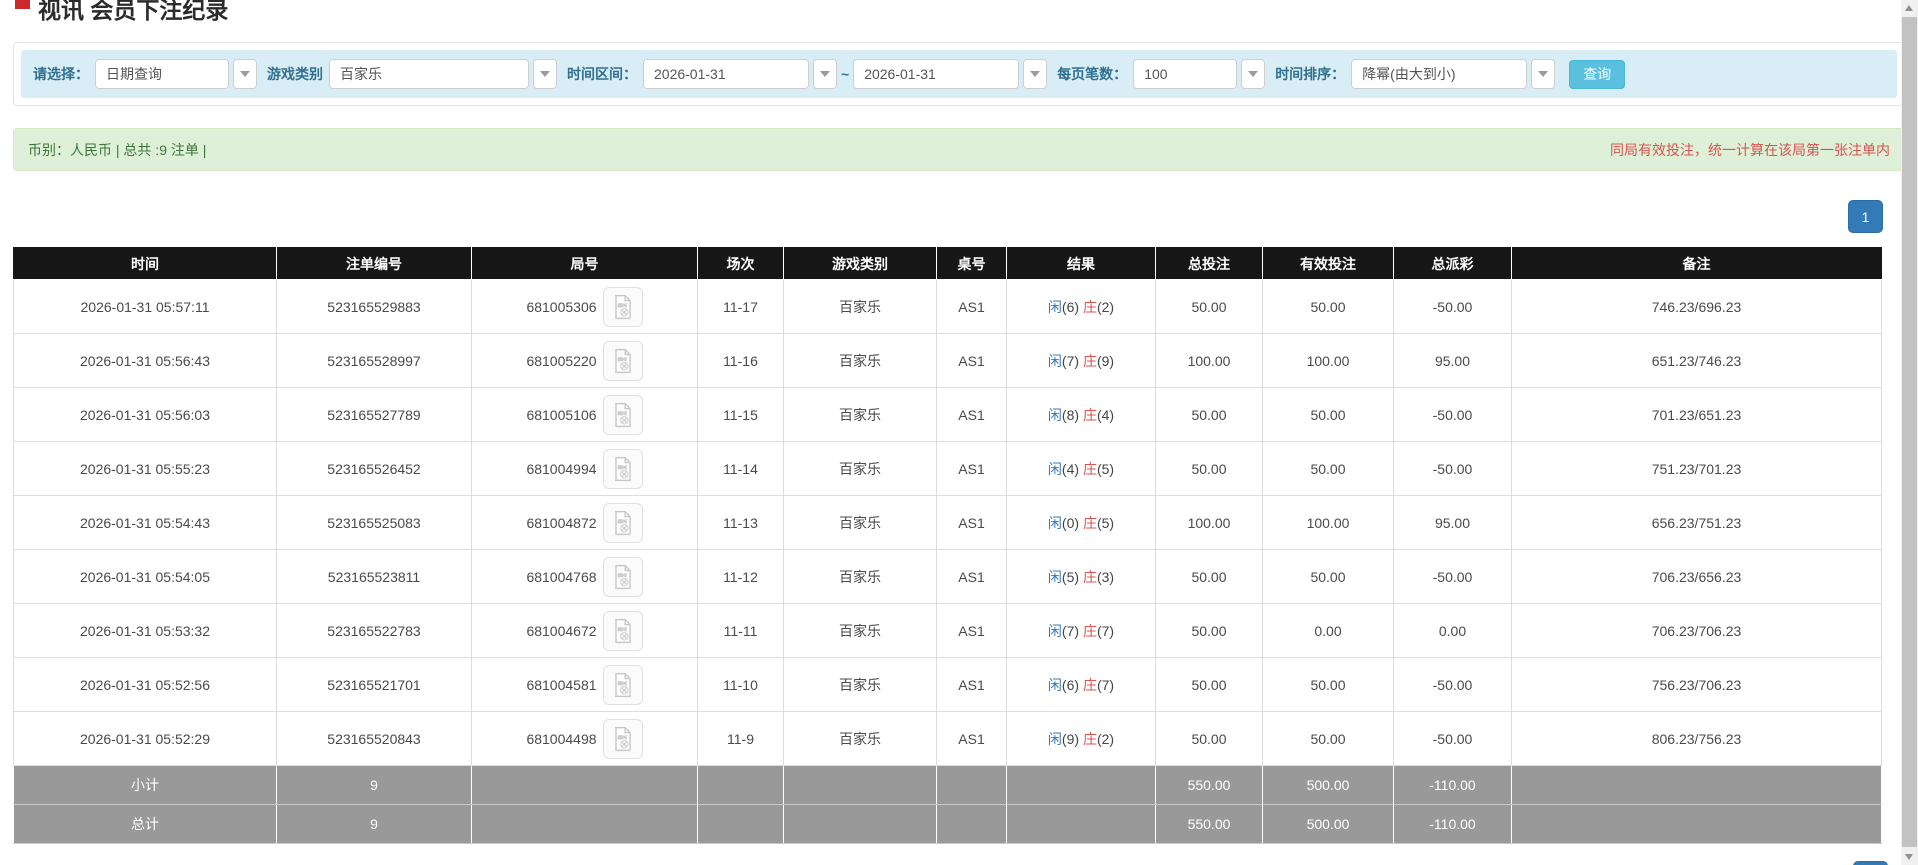 The width and height of the screenshot is (1918, 865). What do you see at coordinates (584, 576) in the screenshot?
I see `cell-round: 681004768` at bounding box center [584, 576].